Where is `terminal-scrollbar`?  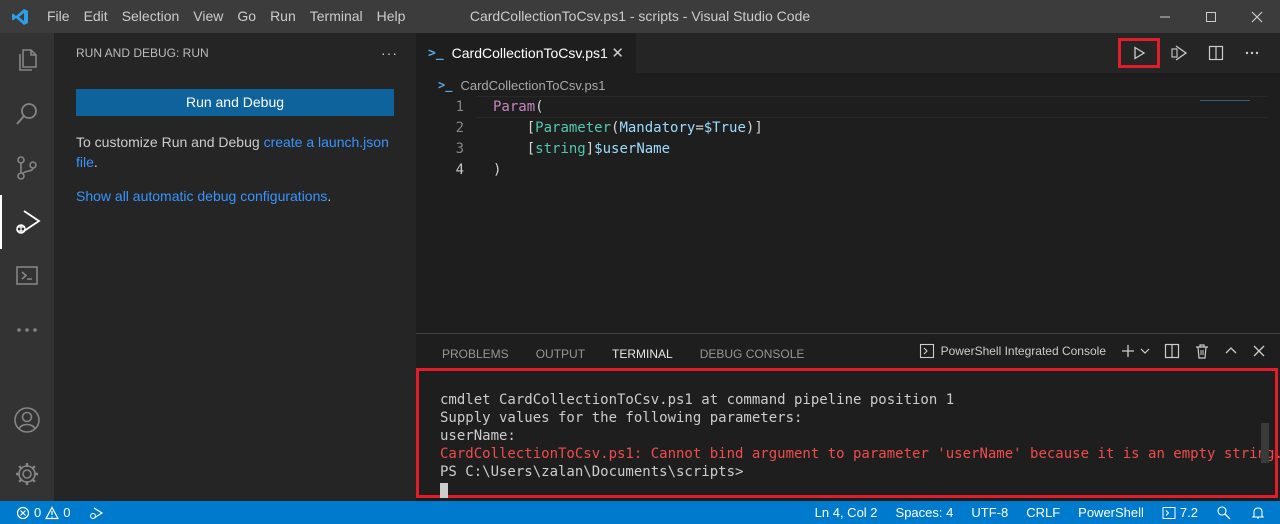
terminal-scrollbar is located at coordinates (1265, 443).